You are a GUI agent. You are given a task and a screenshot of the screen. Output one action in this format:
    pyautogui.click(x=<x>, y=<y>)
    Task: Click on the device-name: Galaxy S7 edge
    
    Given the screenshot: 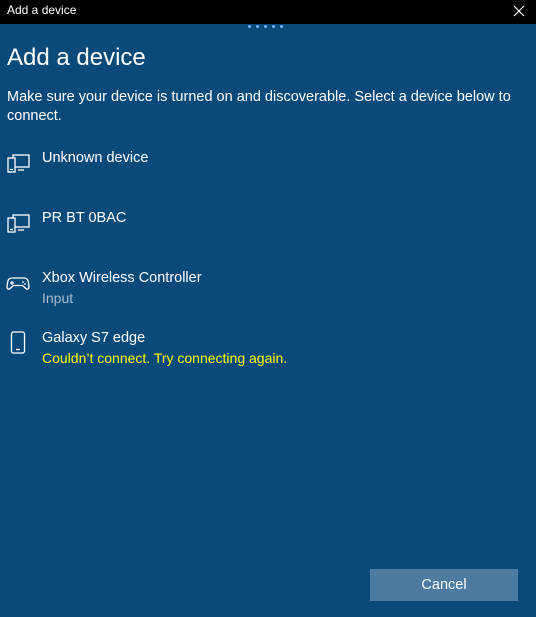 What is the action you would take?
    pyautogui.click(x=94, y=338)
    